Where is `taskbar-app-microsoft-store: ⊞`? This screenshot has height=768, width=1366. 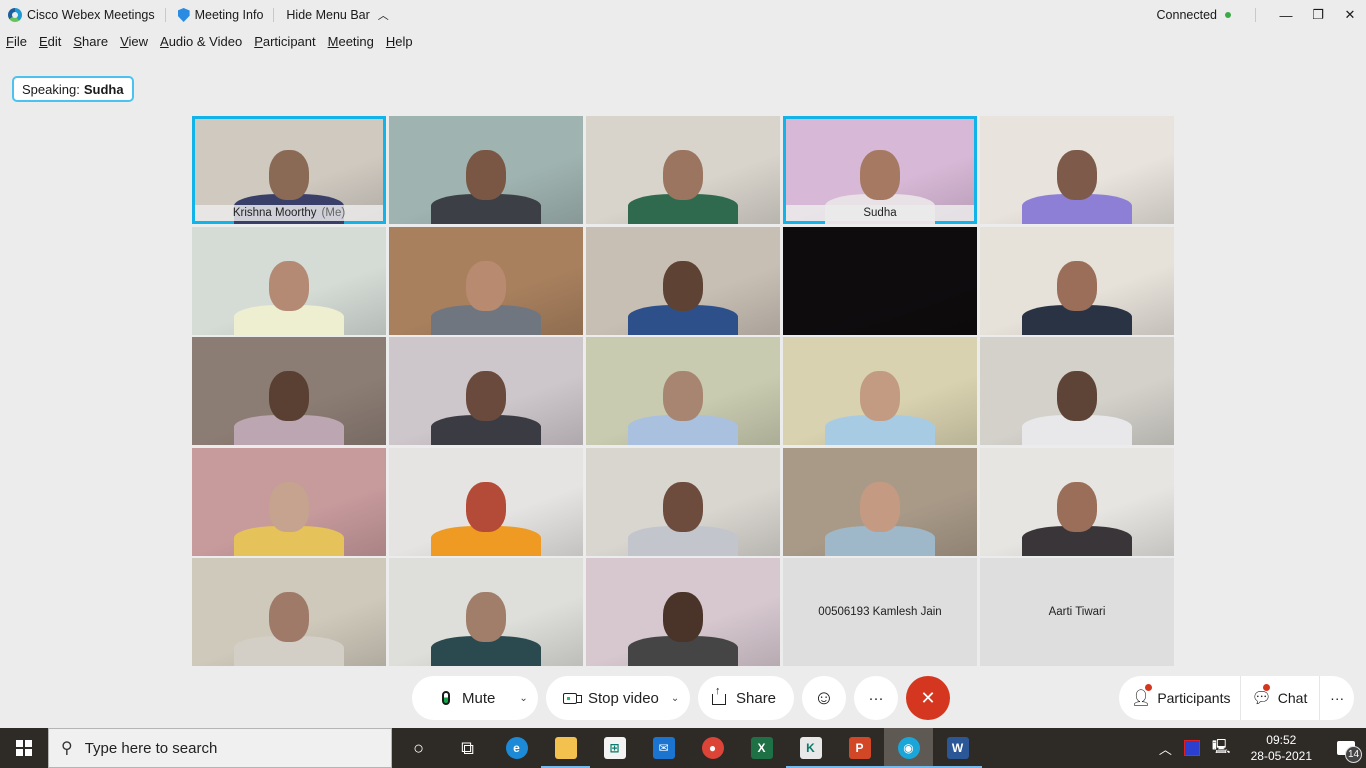
taskbar-app-microsoft-store: ⊞ is located at coordinates (614, 748).